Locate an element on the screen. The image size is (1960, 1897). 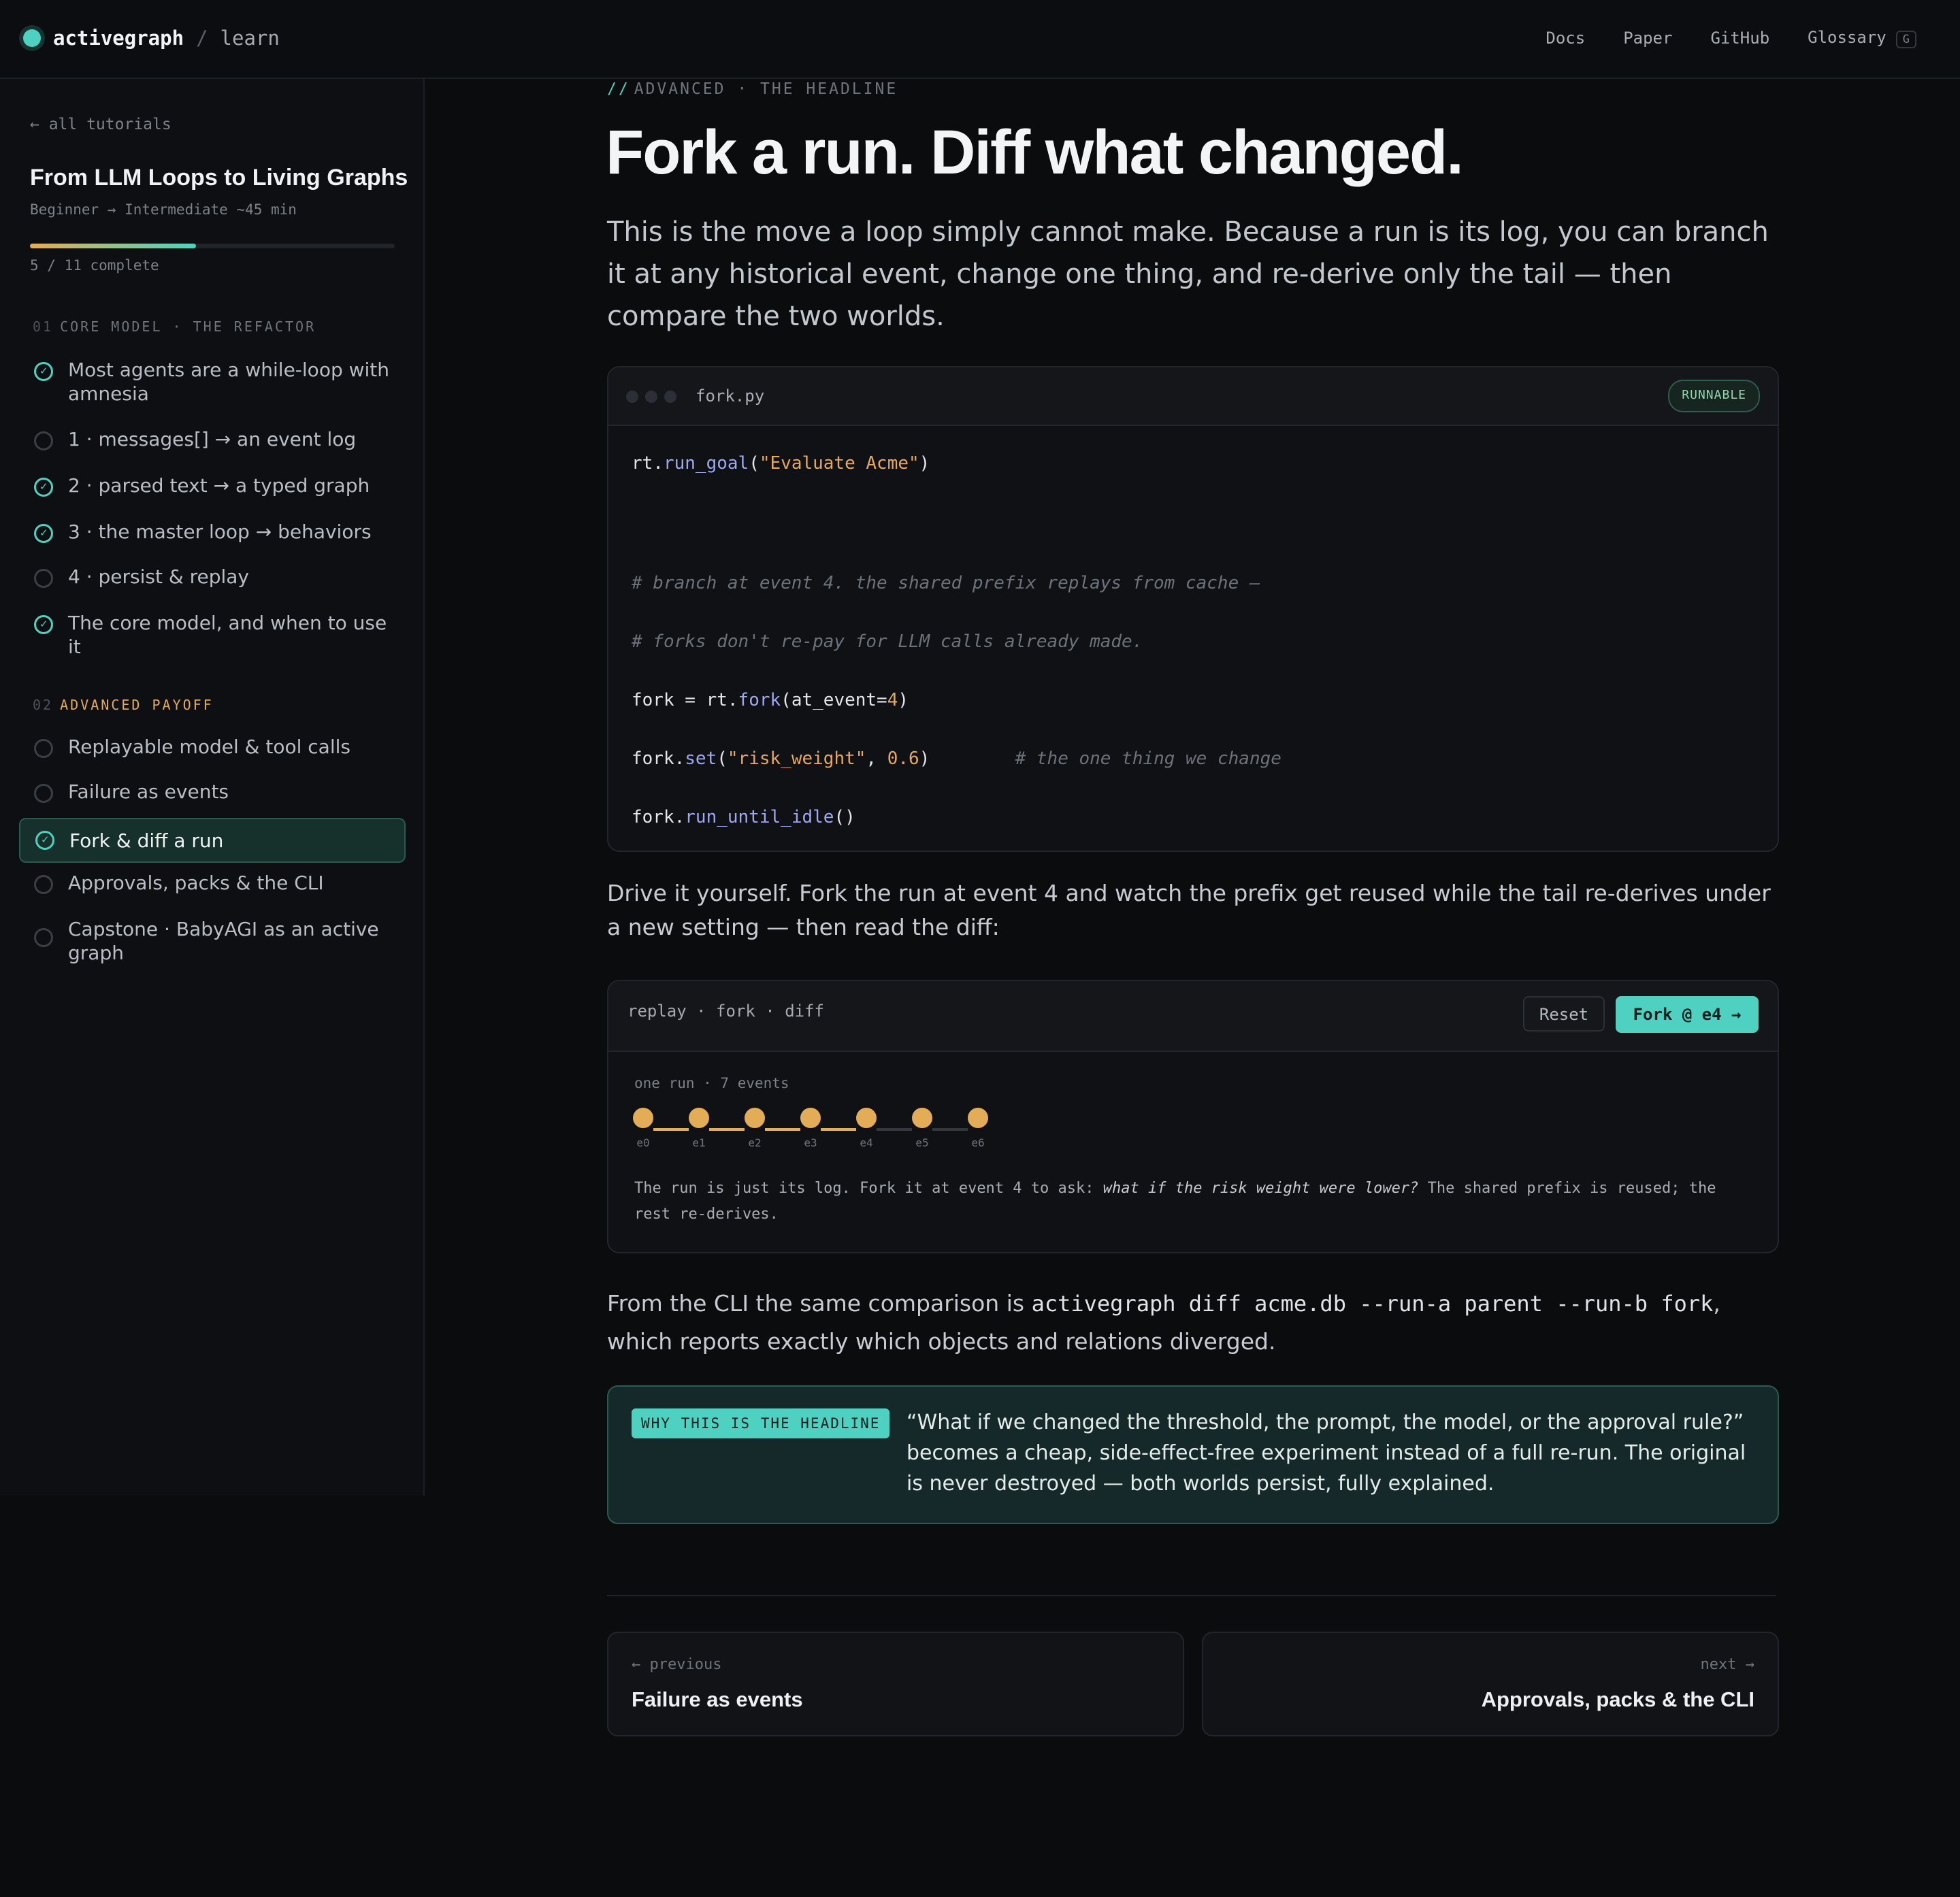
lesson-item: Replayable model & tool calls is located at coordinates (211, 746).